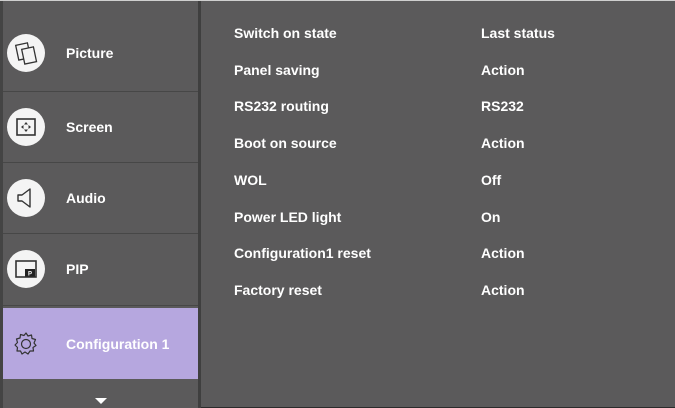 The height and width of the screenshot is (408, 675). I want to click on setting-label-rs232-routing: RS232 routing, so click(281, 106).